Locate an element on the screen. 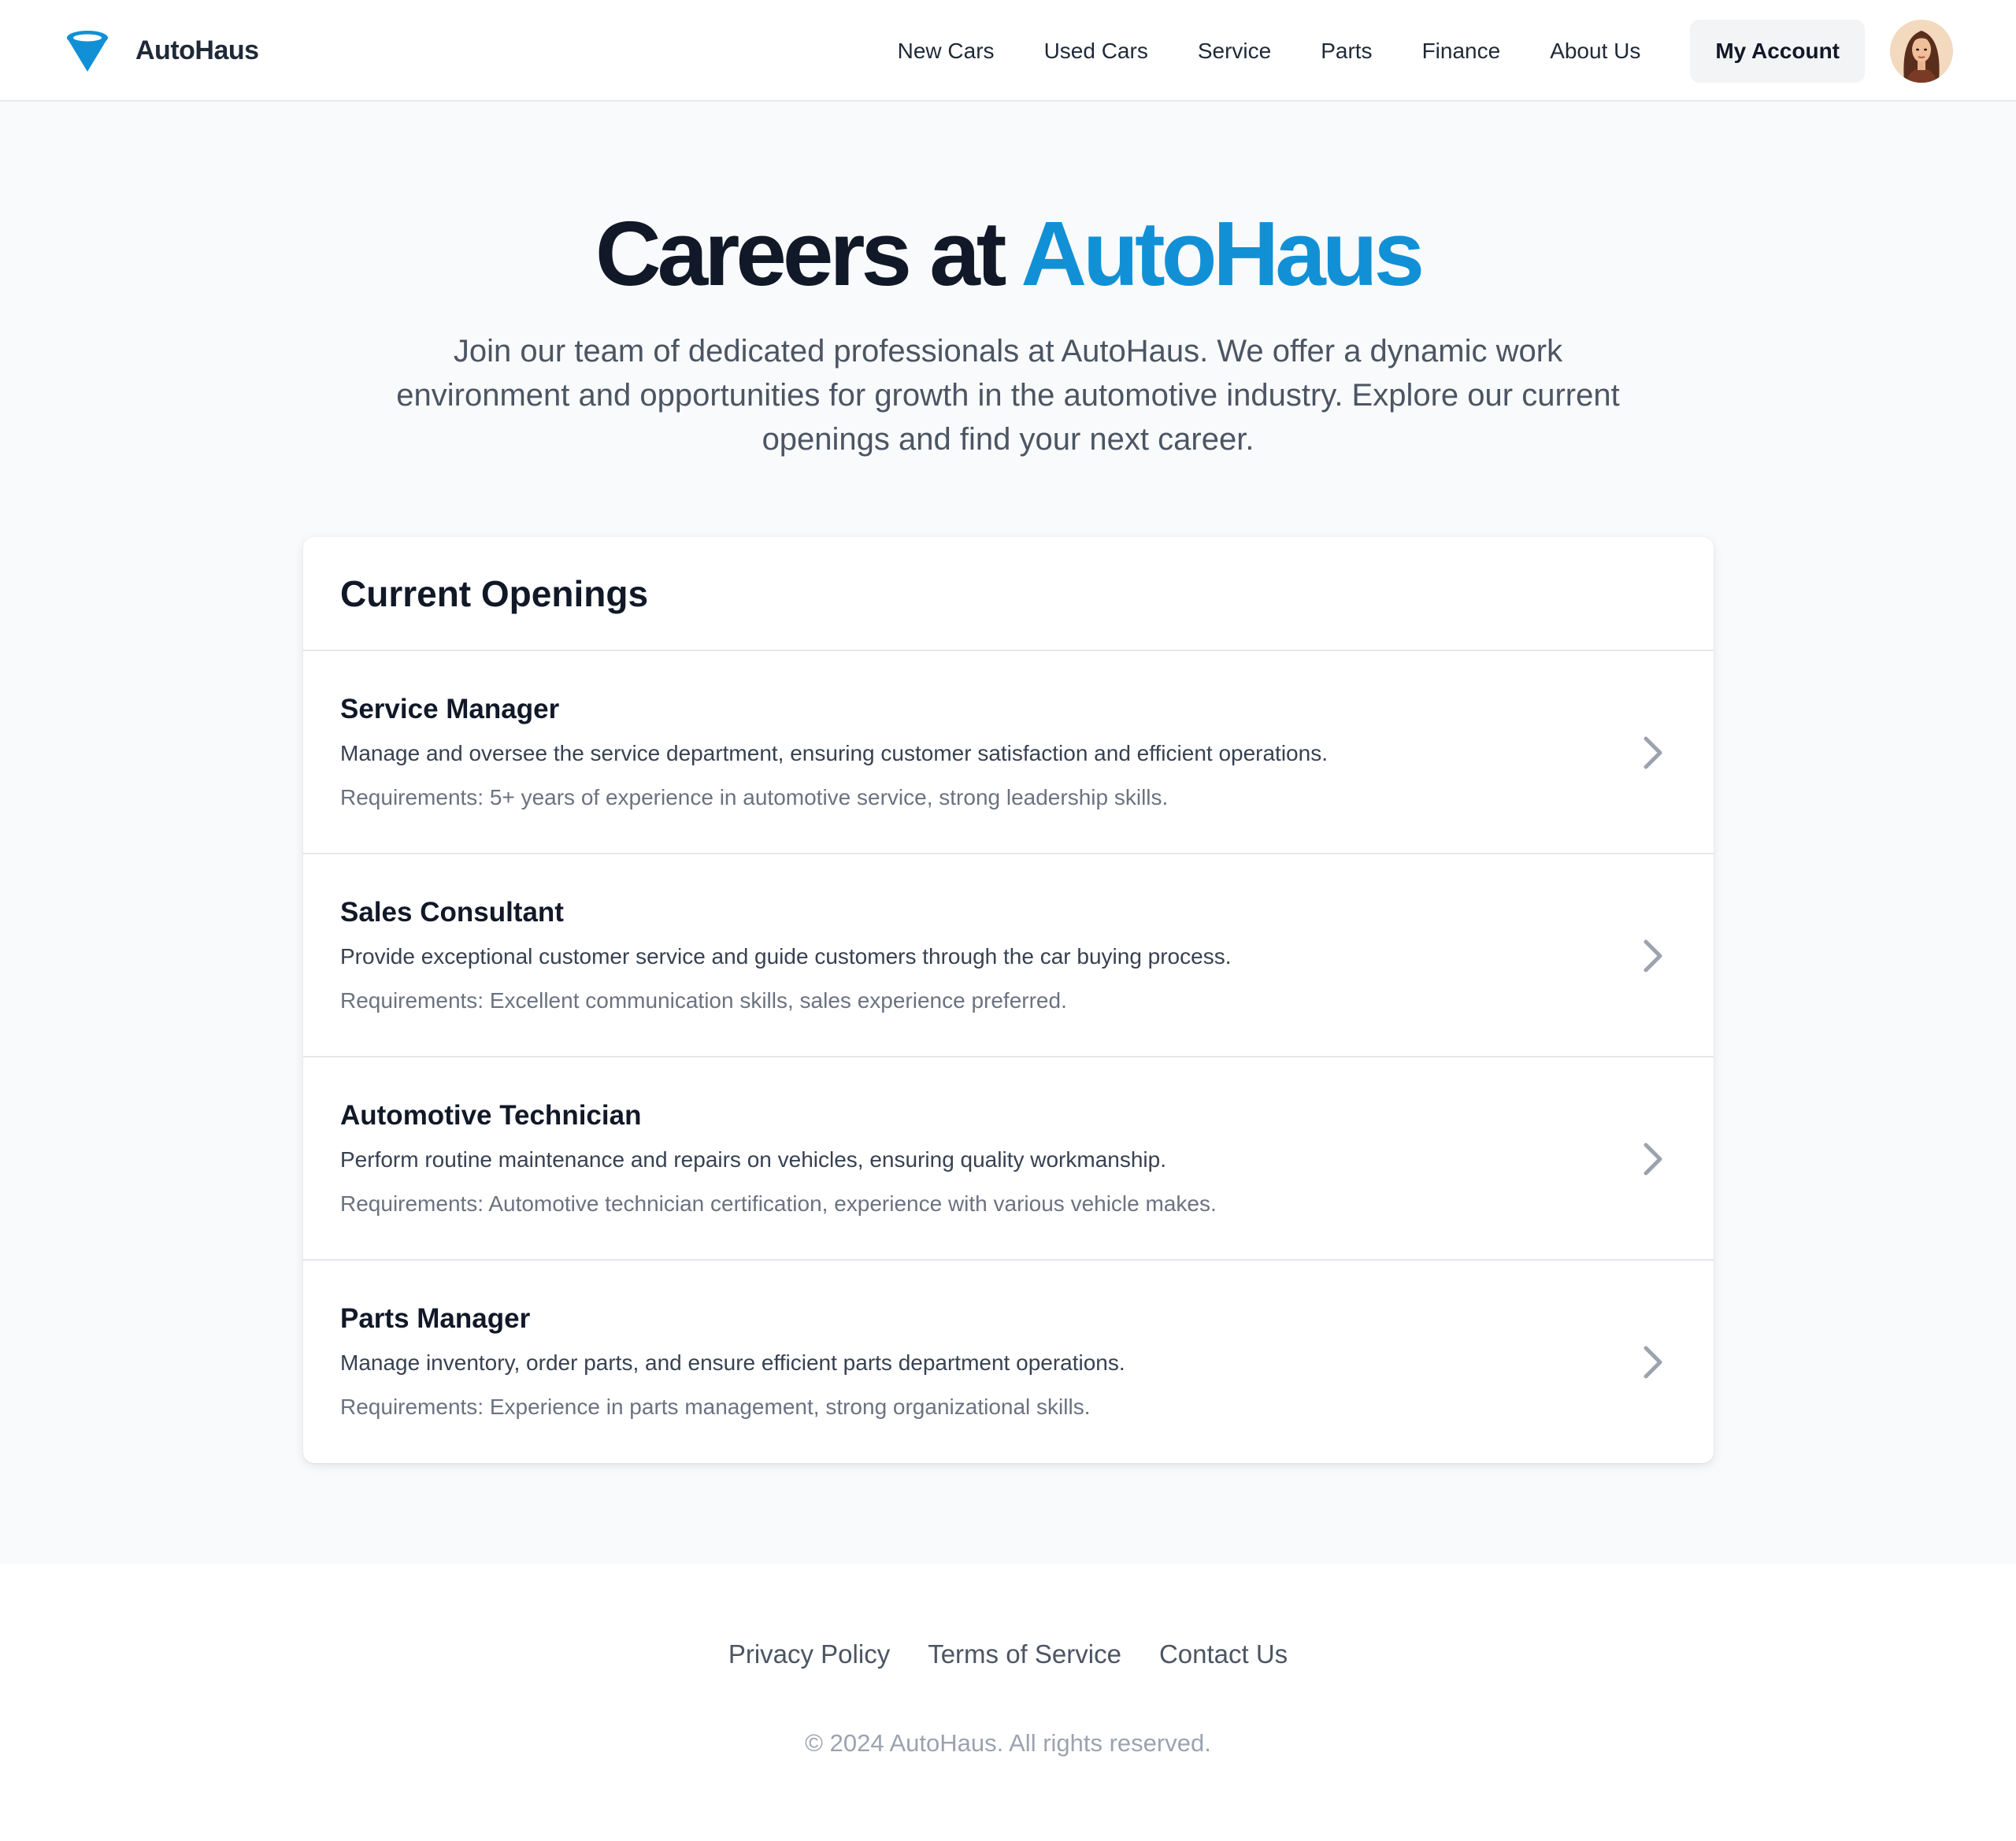  nav-new-cars: New Cars is located at coordinates (946, 52).